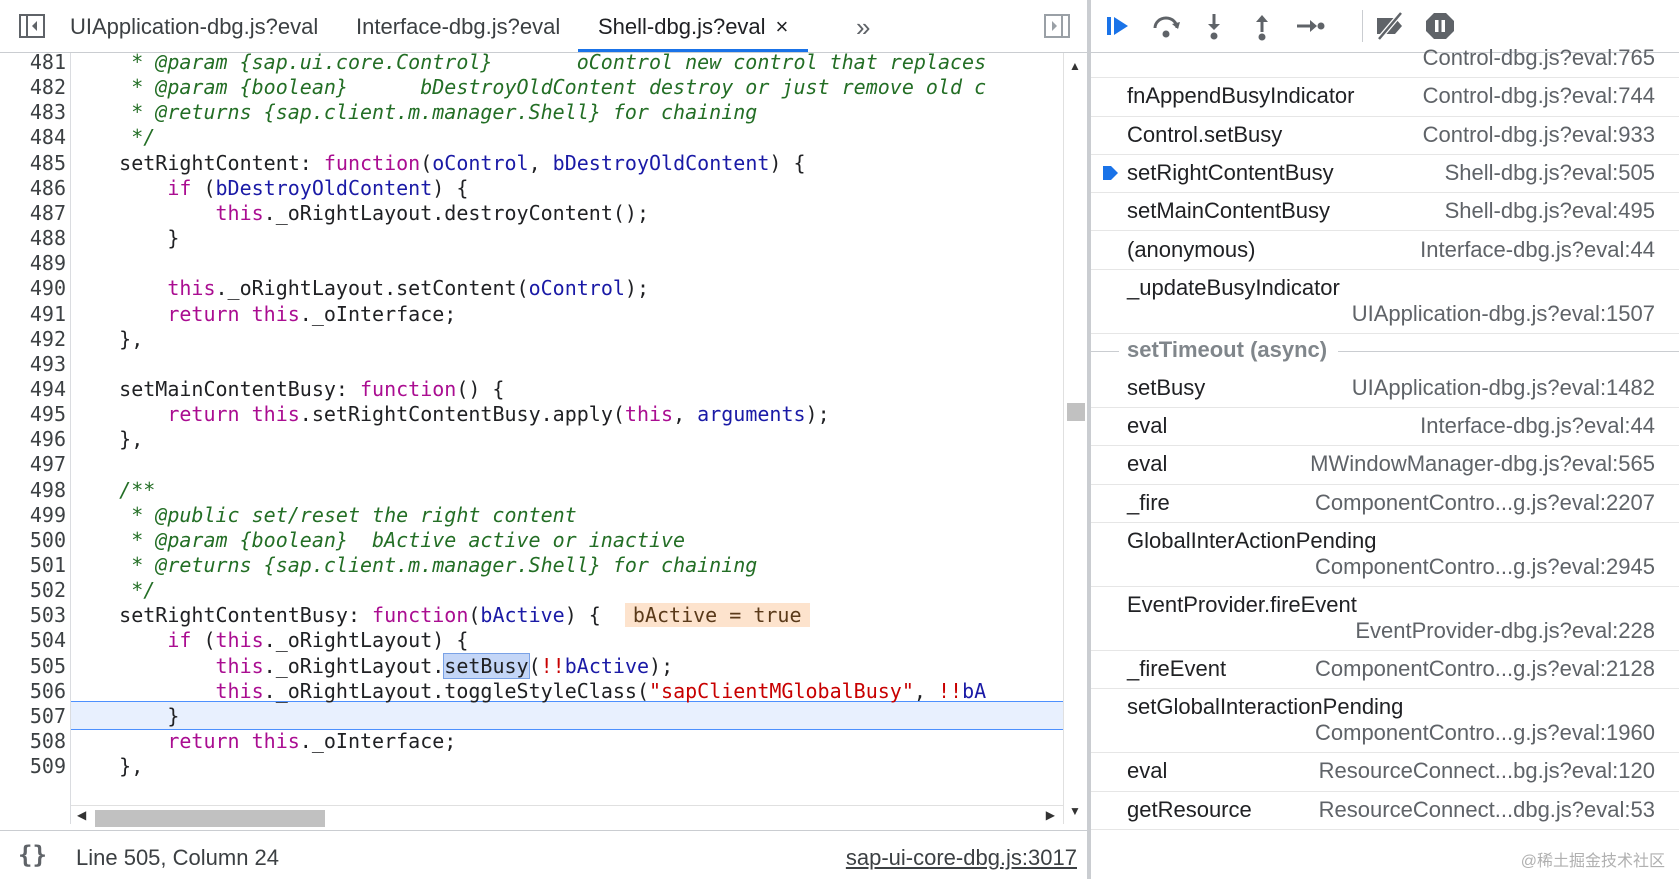 Image resolution: width=1679 pixels, height=880 pixels. I want to click on line-number: 481, so click(33, 63).